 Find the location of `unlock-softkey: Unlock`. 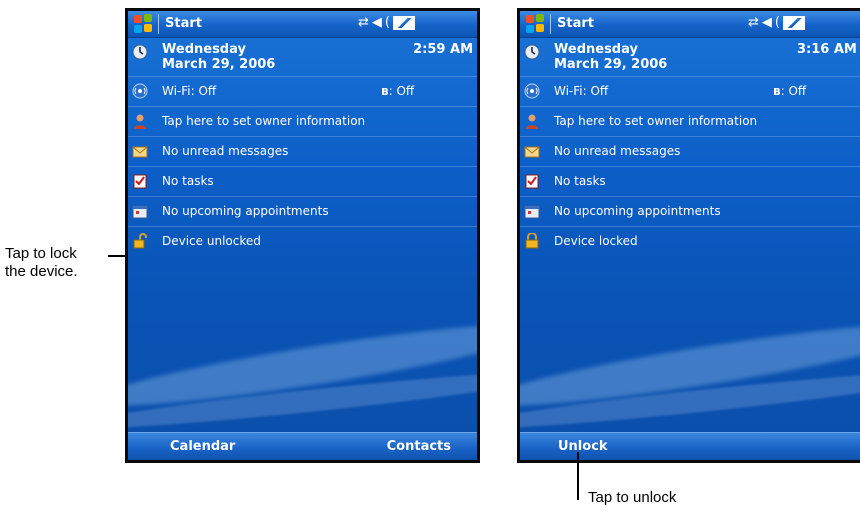

unlock-softkey: Unlock is located at coordinates (583, 446).